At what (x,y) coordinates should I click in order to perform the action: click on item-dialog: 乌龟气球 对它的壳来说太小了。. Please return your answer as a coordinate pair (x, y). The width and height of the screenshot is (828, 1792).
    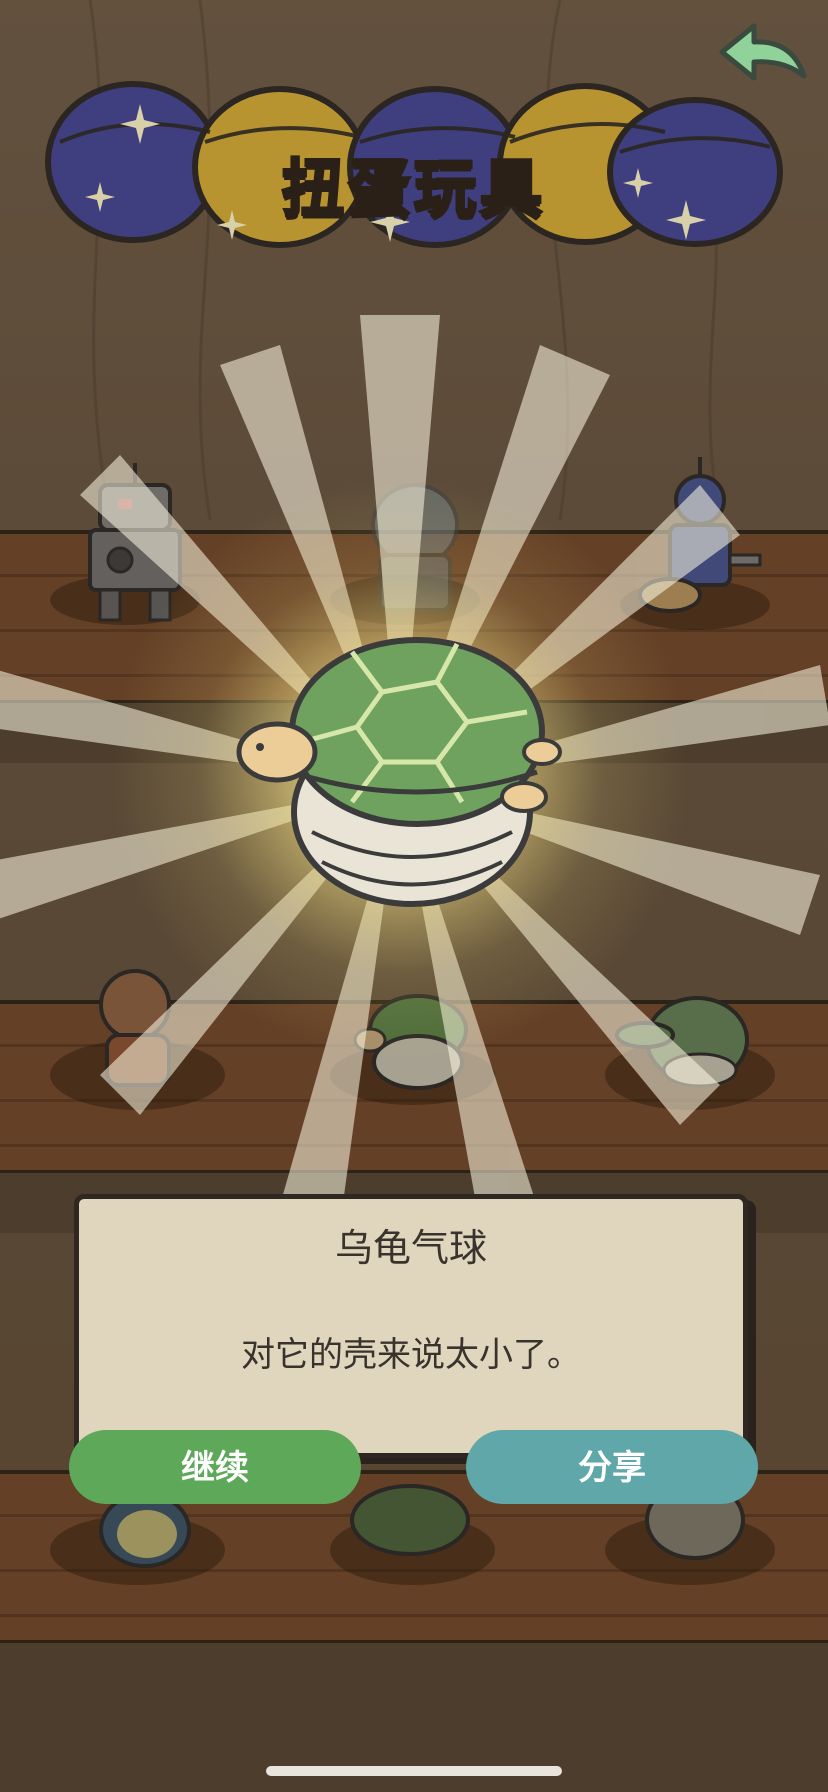
    Looking at the image, I should click on (411, 1326).